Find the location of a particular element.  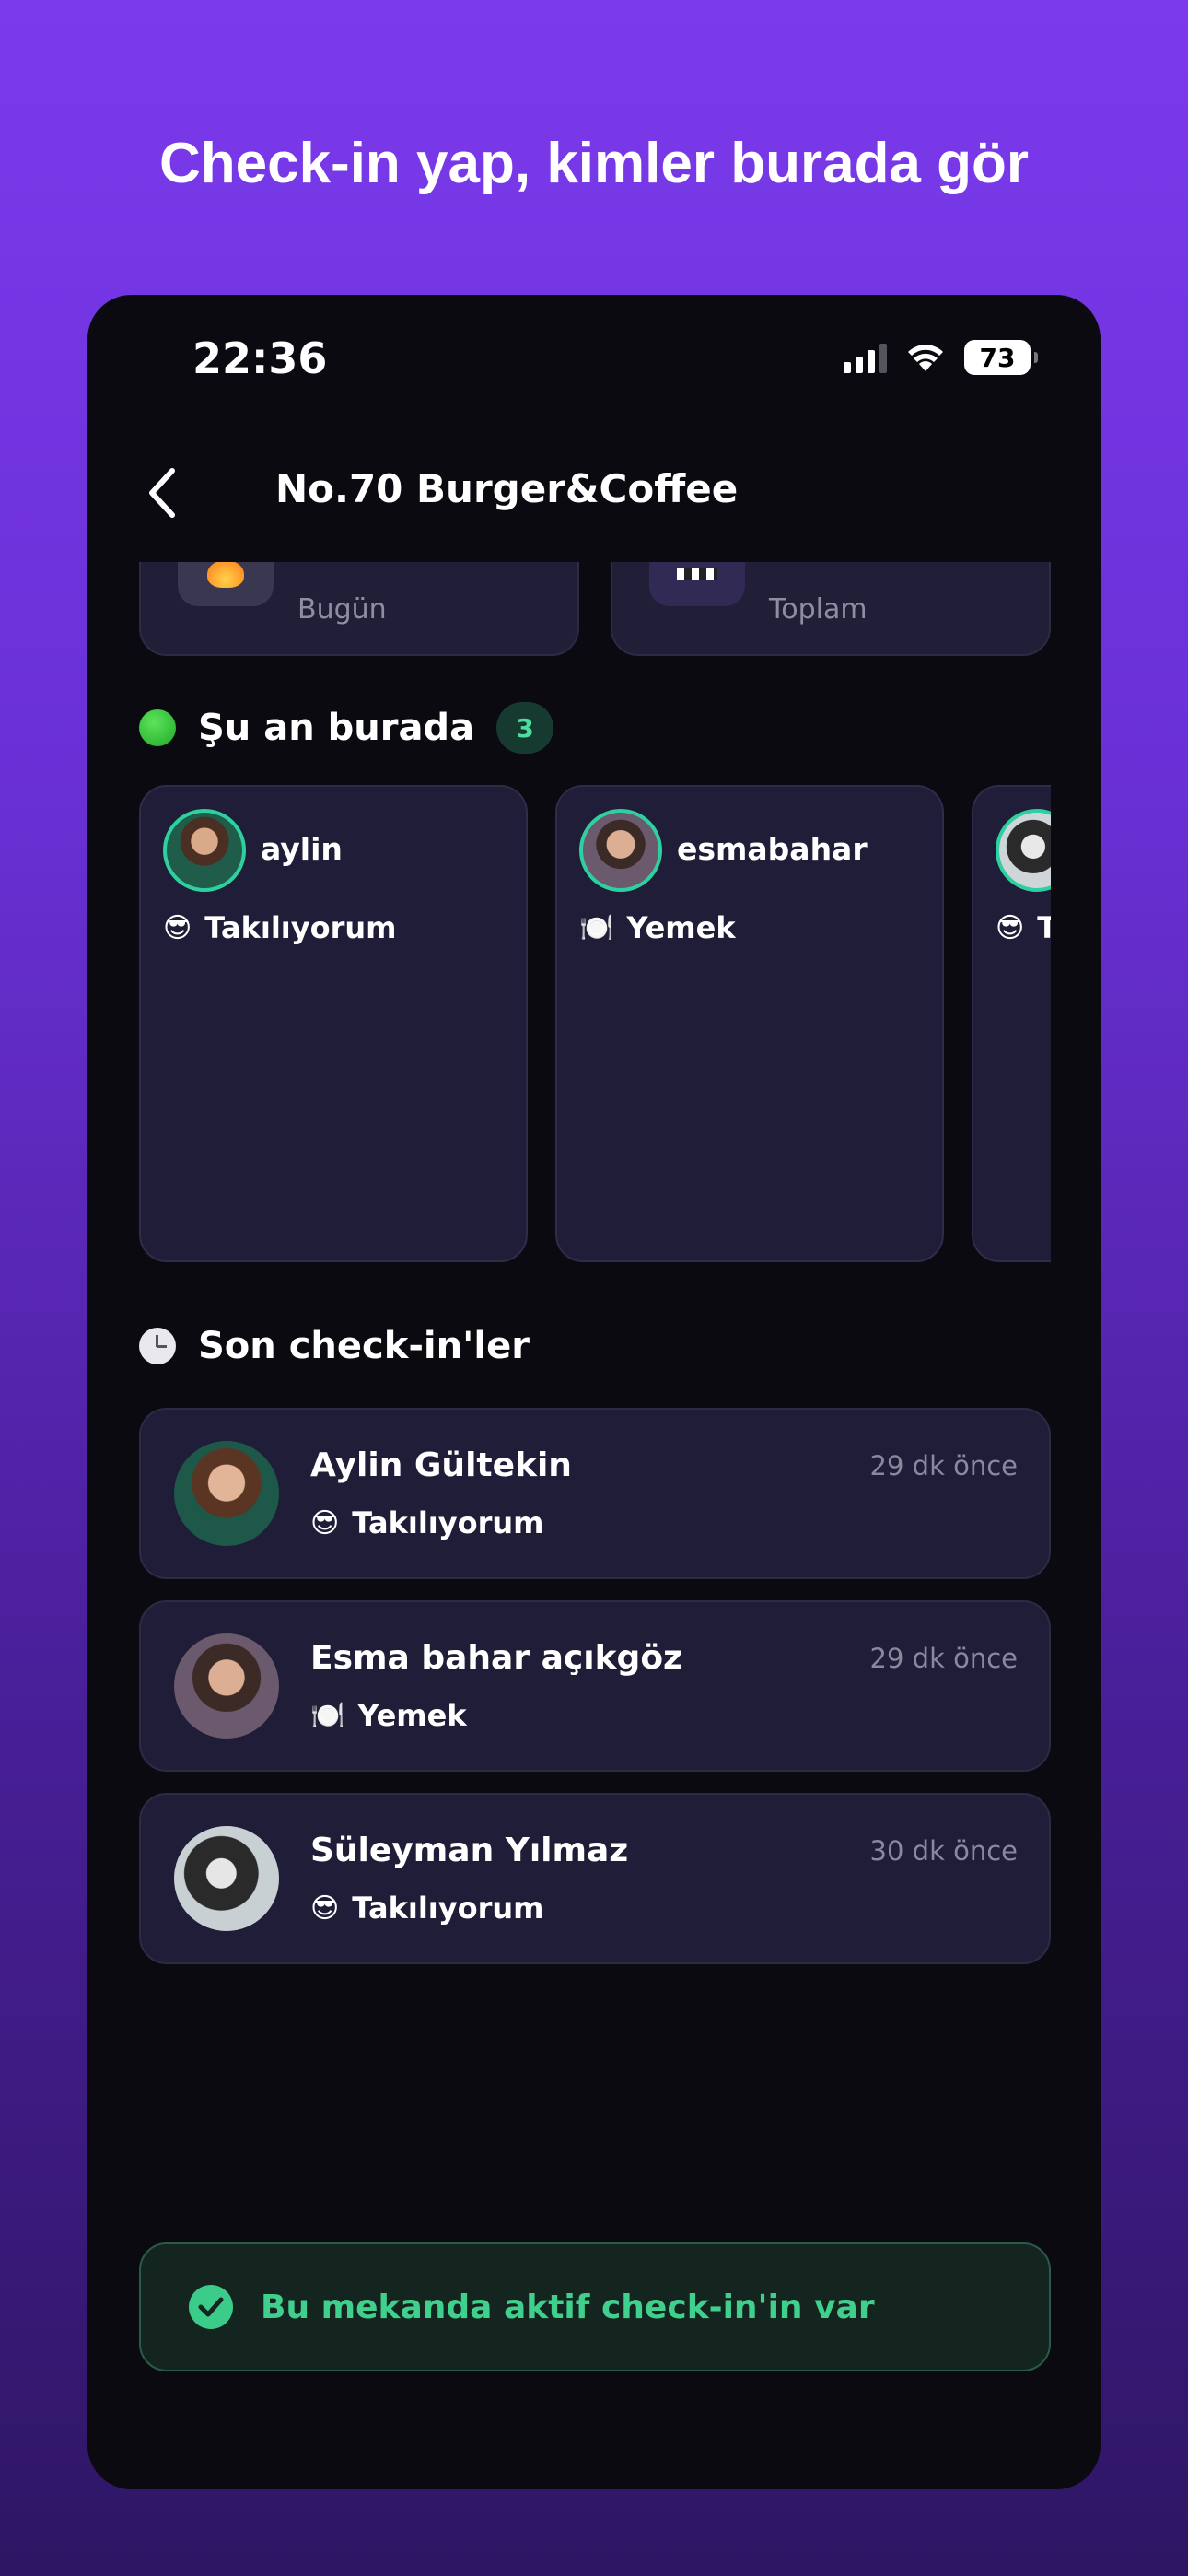

banner-text: Bu mekanda aktif check-in'in var is located at coordinates (568, 2307).